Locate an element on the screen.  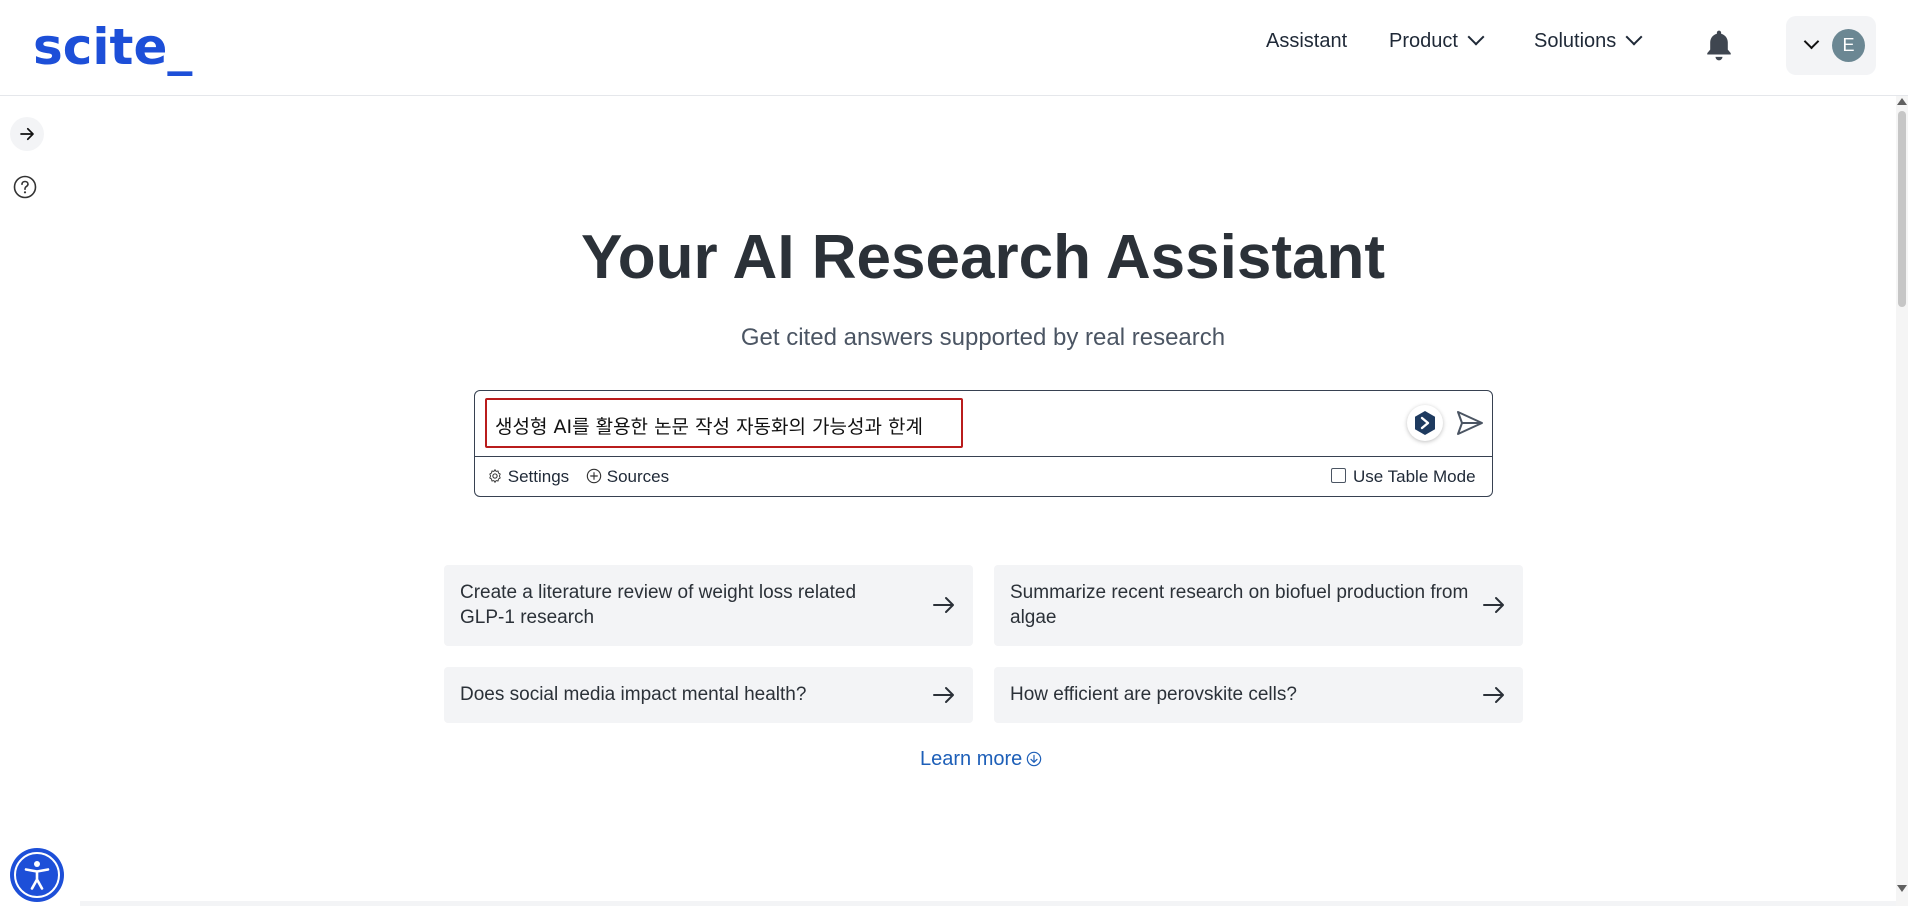
user-menu-button: E is located at coordinates (1831, 45).